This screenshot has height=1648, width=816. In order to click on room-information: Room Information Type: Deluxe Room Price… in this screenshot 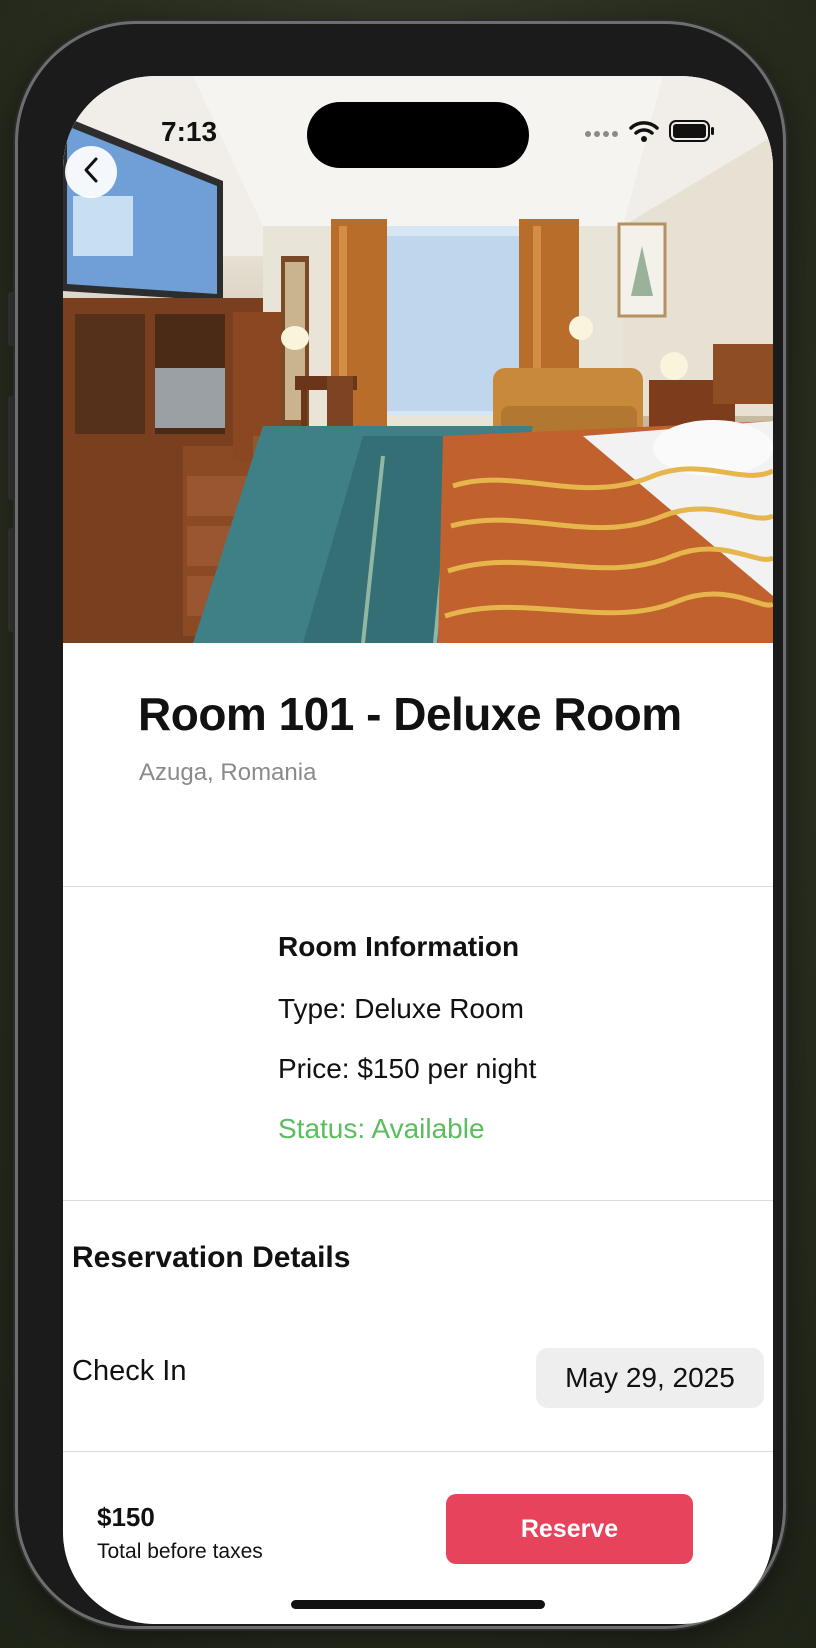, I will do `click(407, 1038)`.